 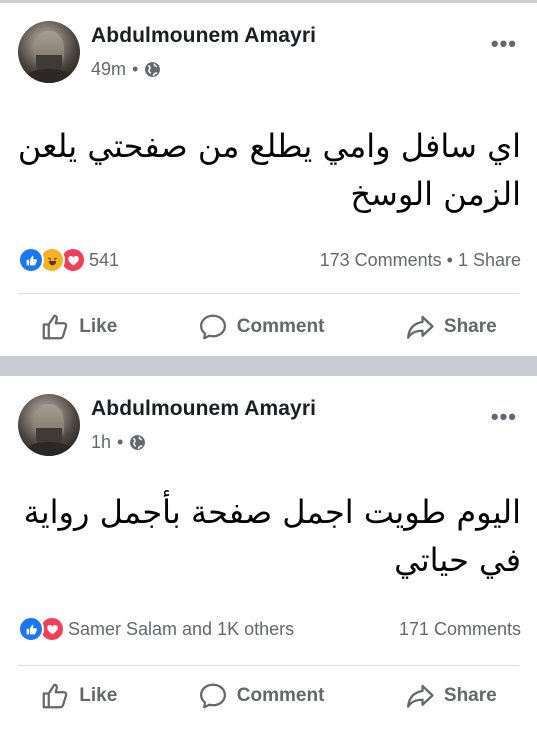 What do you see at coordinates (108, 69) in the screenshot?
I see `post-time: 49m` at bounding box center [108, 69].